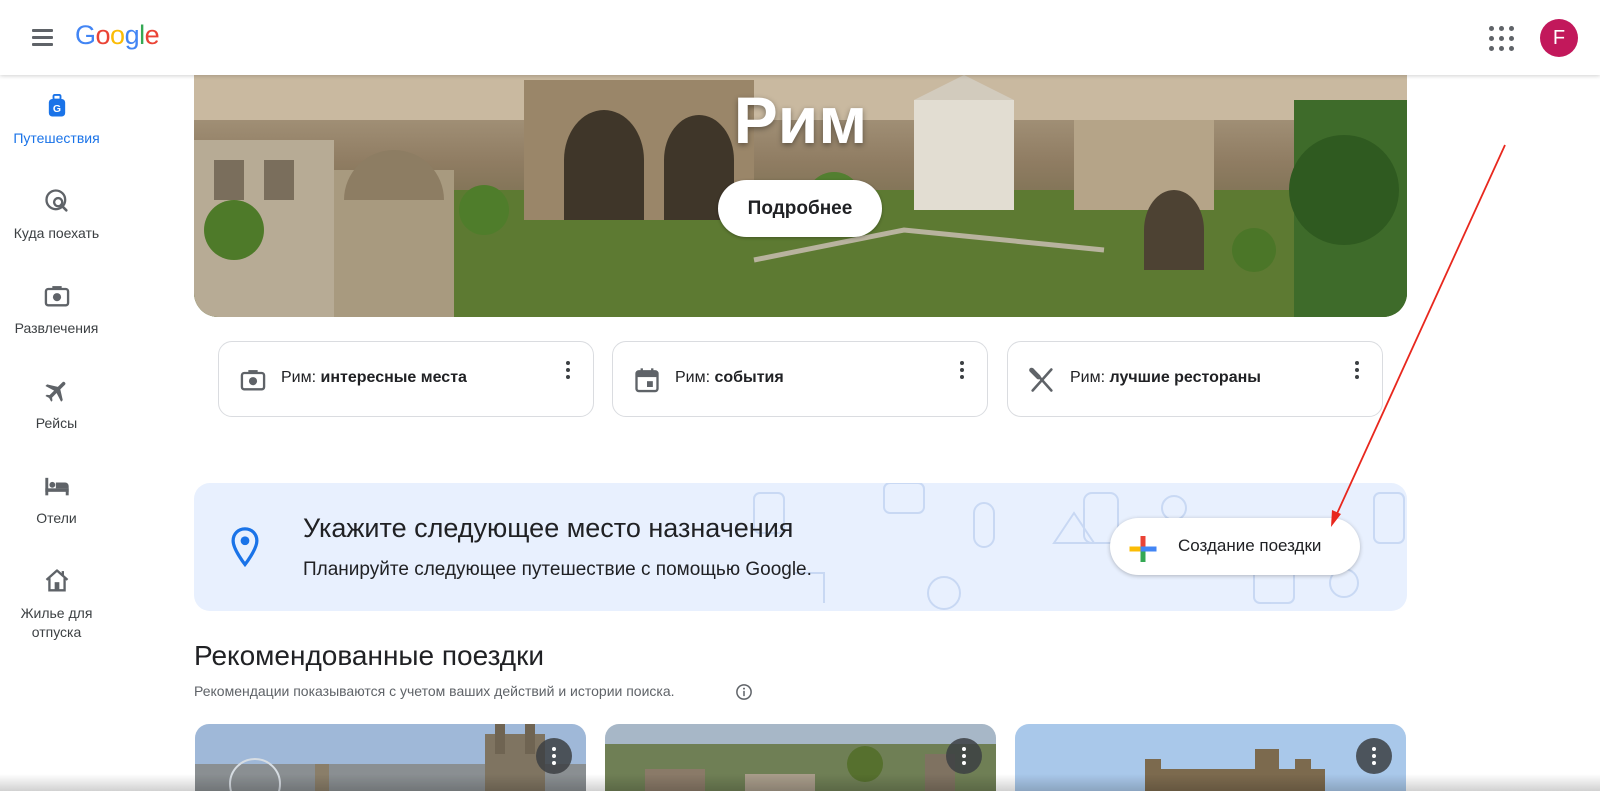  I want to click on home-icon, so click(56, 580).